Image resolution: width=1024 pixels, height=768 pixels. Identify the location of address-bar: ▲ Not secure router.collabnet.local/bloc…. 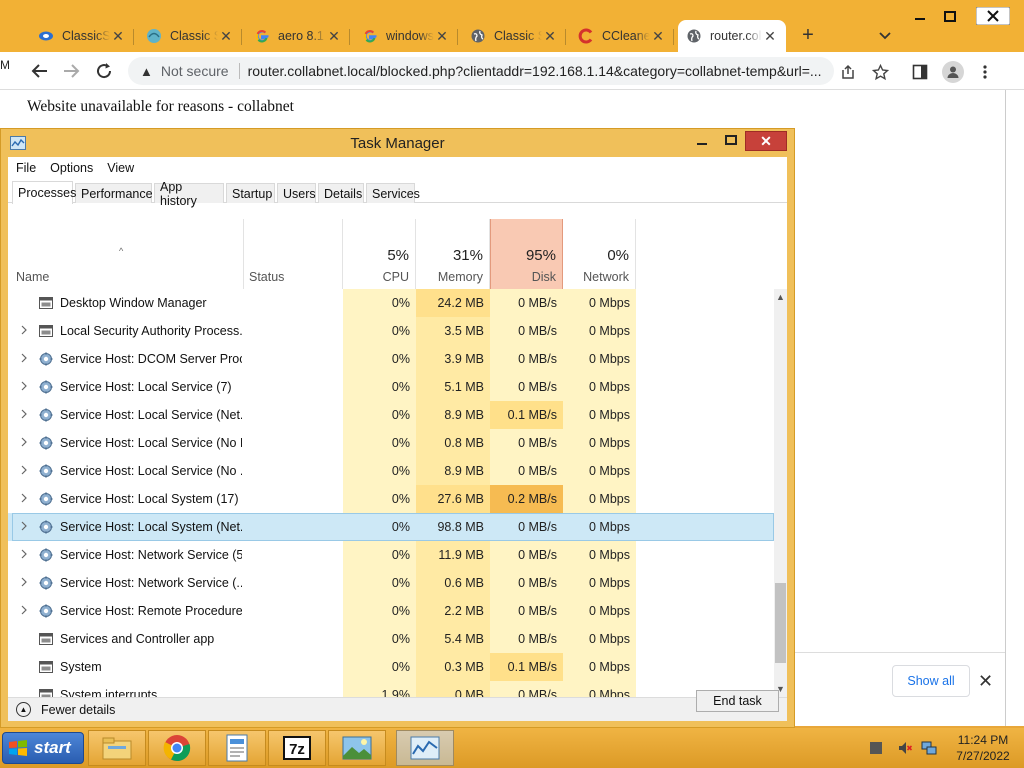
(481, 71).